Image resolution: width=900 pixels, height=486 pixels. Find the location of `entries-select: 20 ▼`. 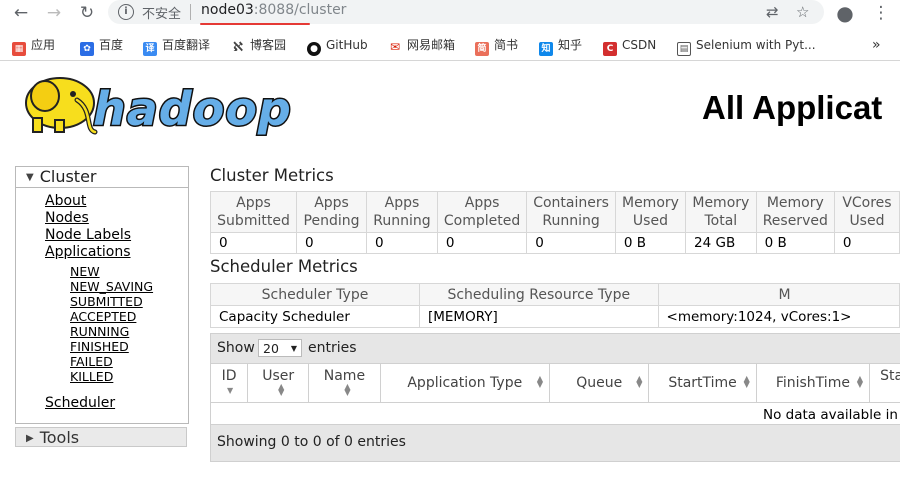

entries-select: 20 ▼ is located at coordinates (280, 348).